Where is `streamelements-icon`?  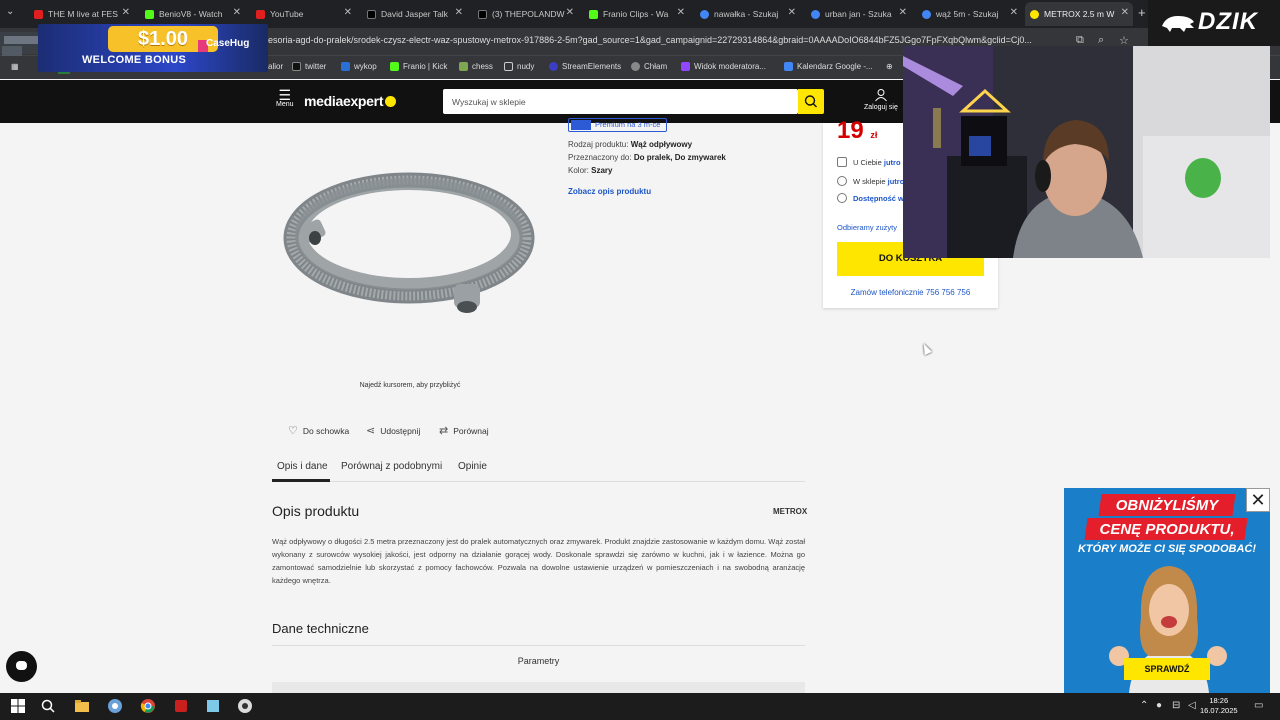
streamelements-icon is located at coordinates (553, 66).